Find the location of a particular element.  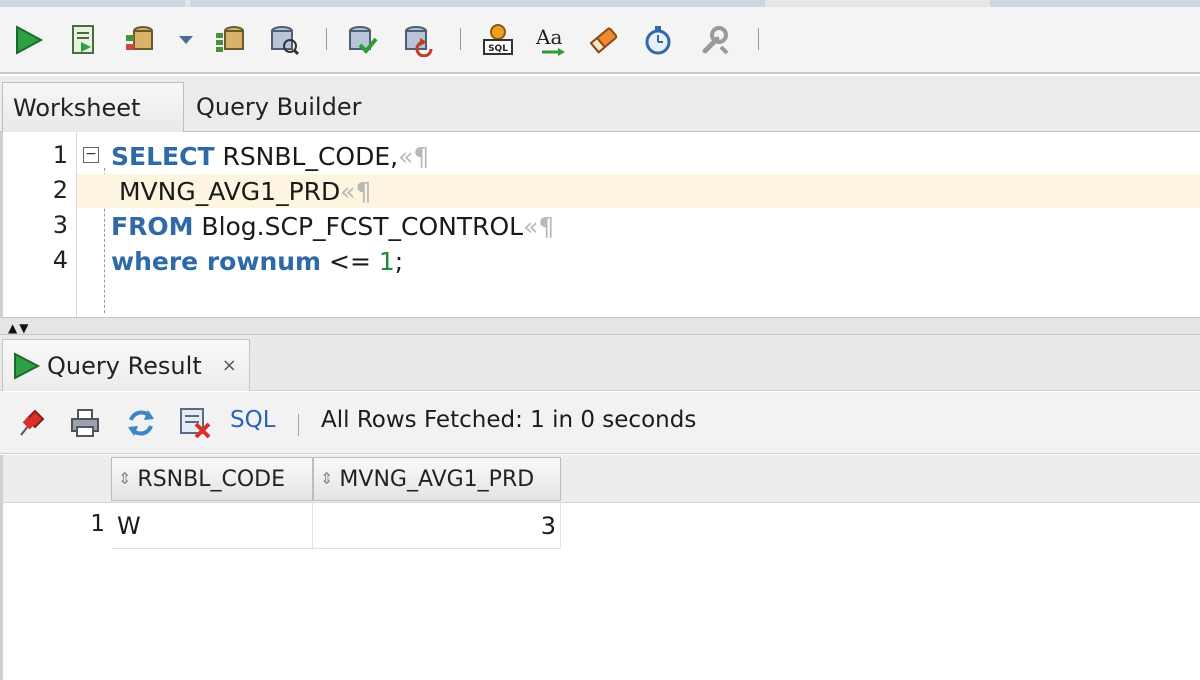

collapse-fold-icon: − is located at coordinates (91, 155).